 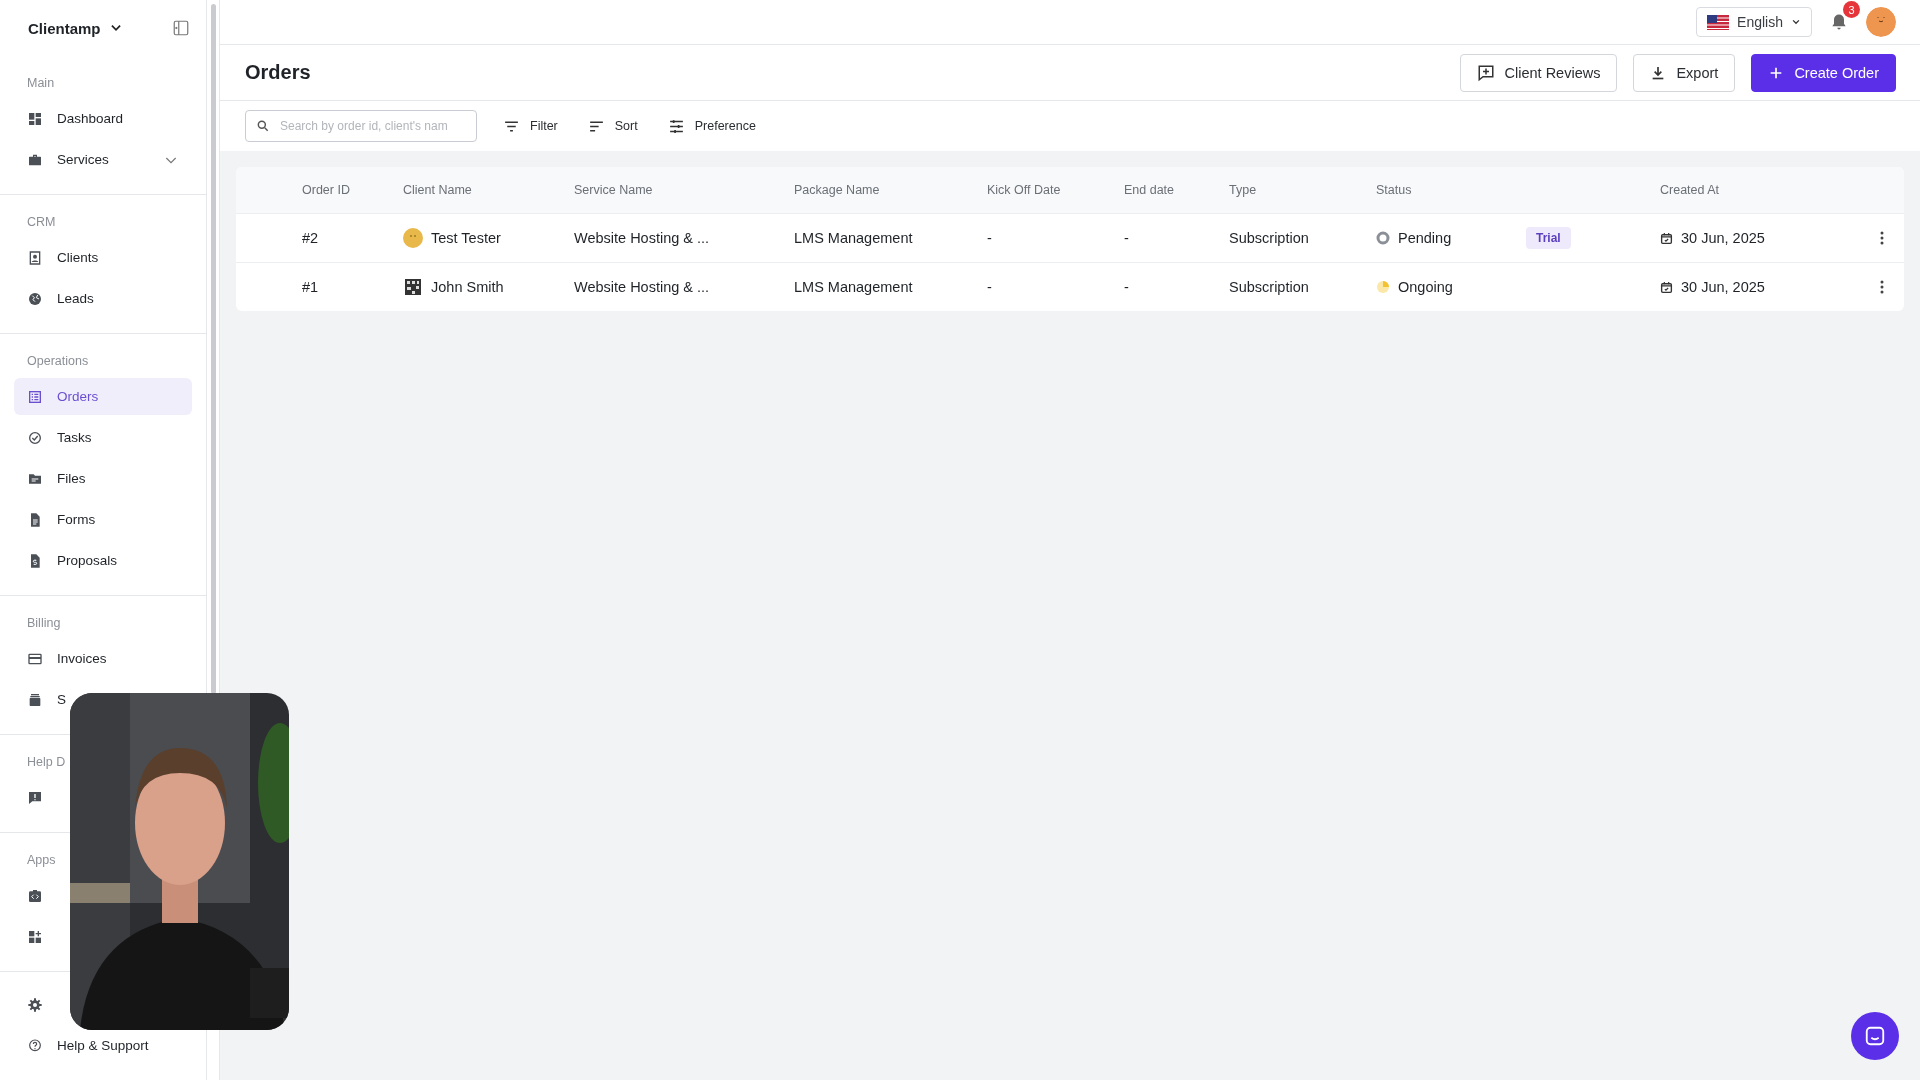 I want to click on section-label: Billing, so click(x=44, y=623).